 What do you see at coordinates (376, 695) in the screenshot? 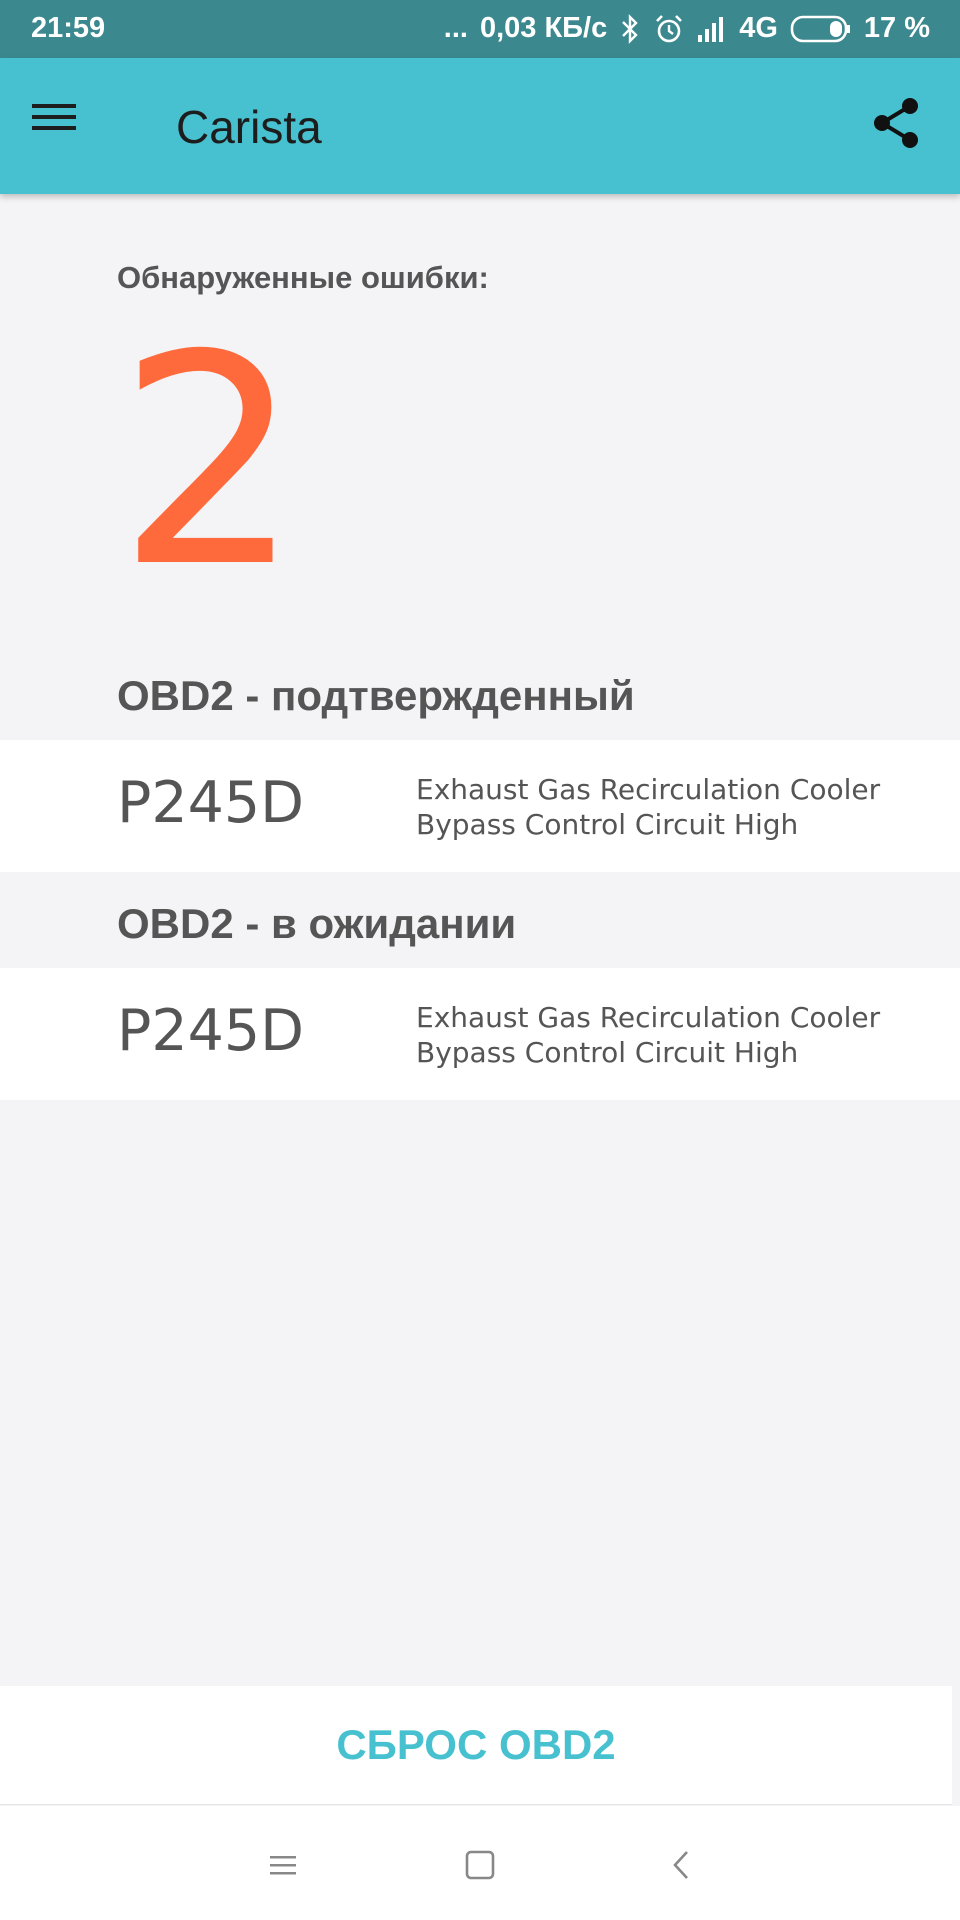
I see `section-header-confirmed: OBD2 - подтвержденный` at bounding box center [376, 695].